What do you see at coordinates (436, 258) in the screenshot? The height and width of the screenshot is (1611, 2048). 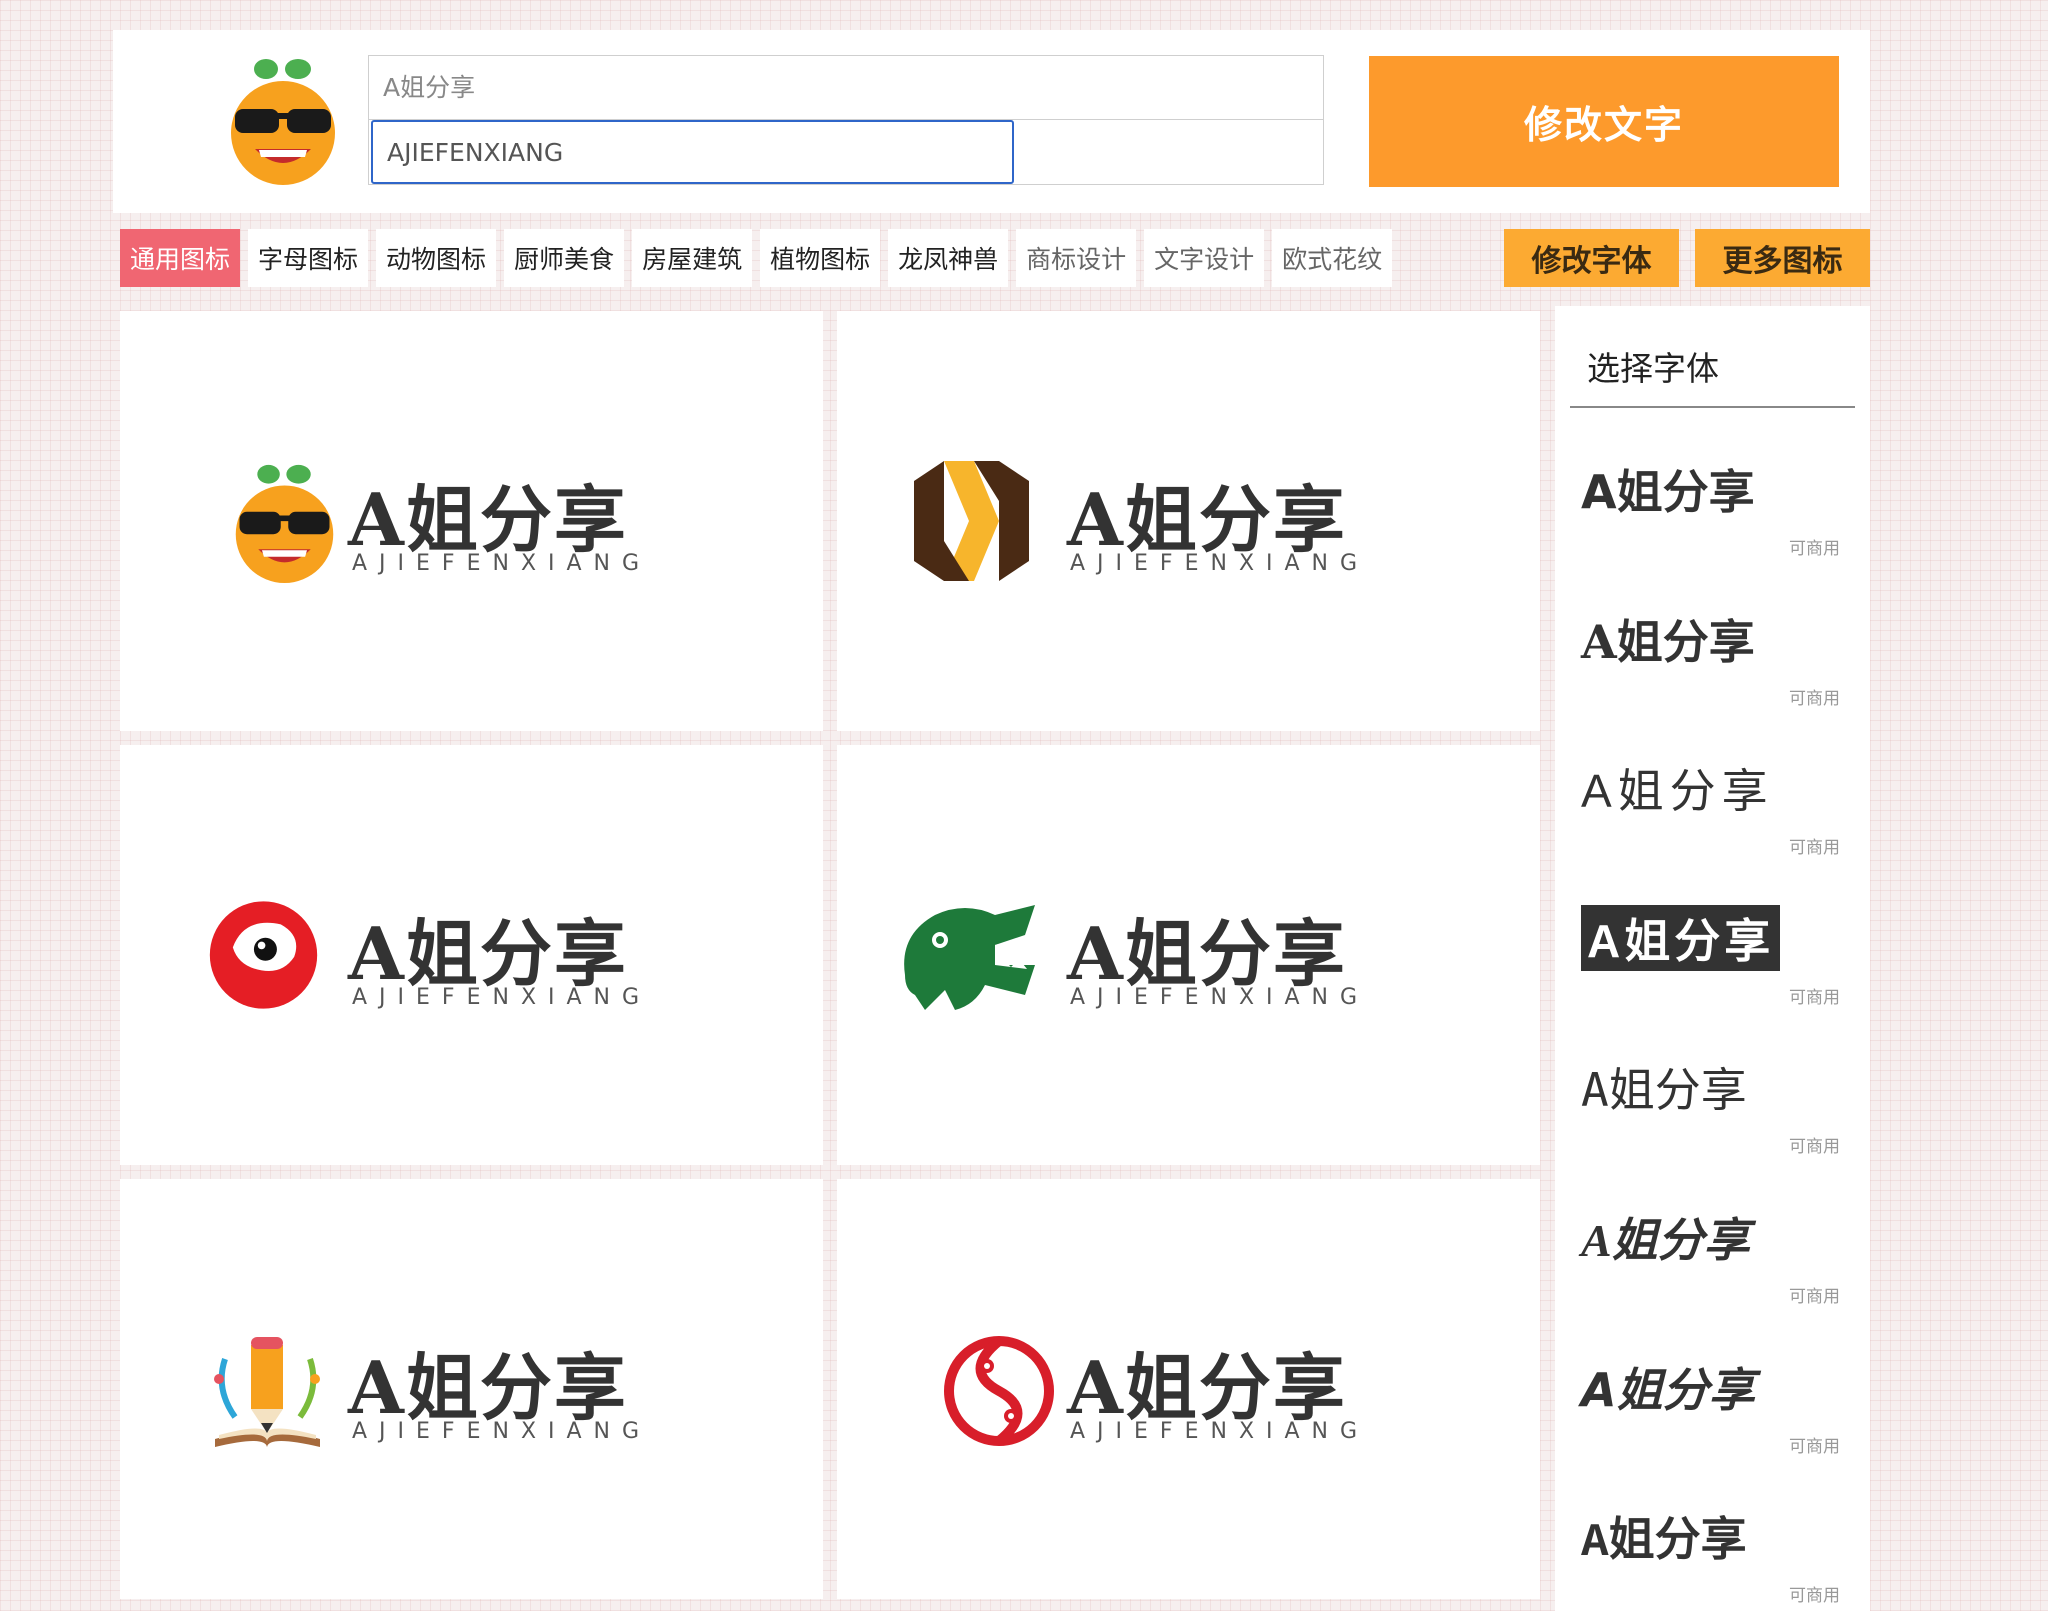 I see `tab-animals: 动物图标` at bounding box center [436, 258].